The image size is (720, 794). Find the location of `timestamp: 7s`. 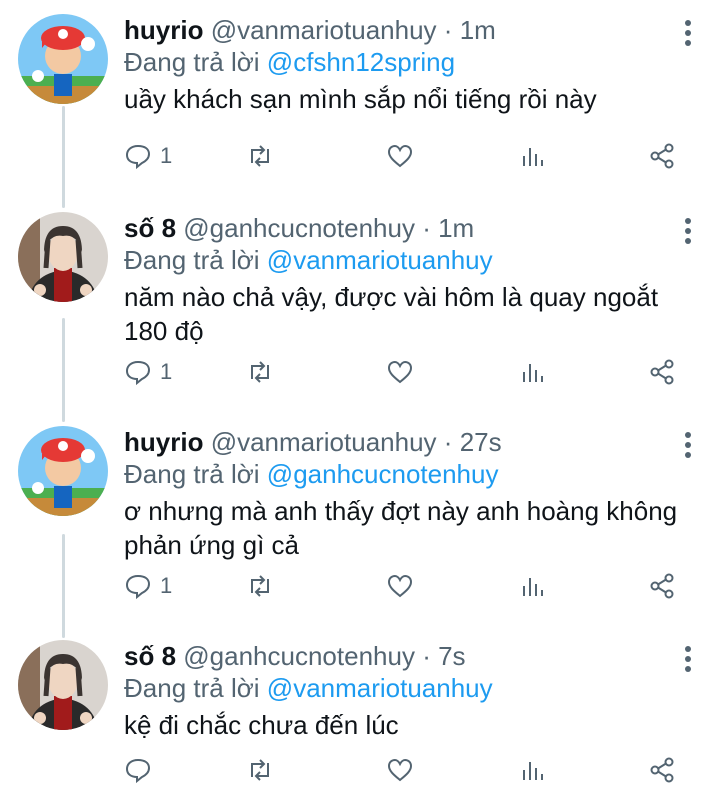

timestamp: 7s is located at coordinates (451, 656).